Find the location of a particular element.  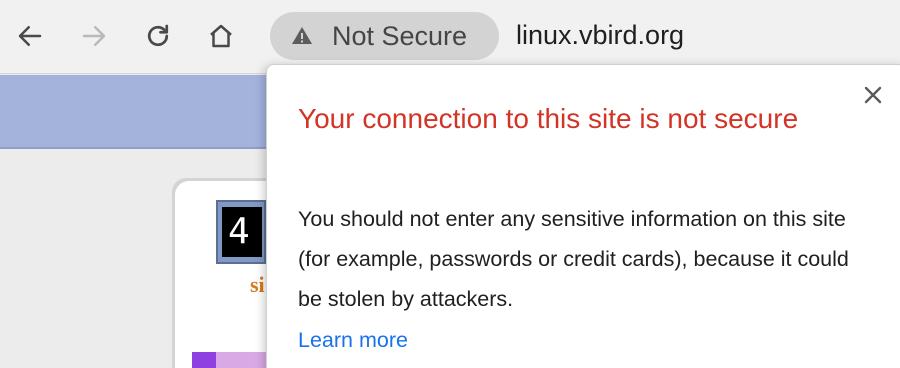

close-icon is located at coordinates (873, 95).